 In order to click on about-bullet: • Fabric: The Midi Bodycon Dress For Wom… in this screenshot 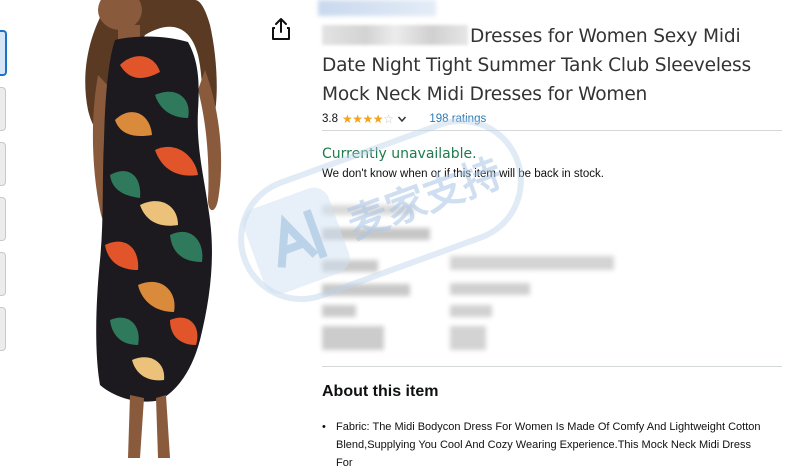, I will do `click(542, 445)`.